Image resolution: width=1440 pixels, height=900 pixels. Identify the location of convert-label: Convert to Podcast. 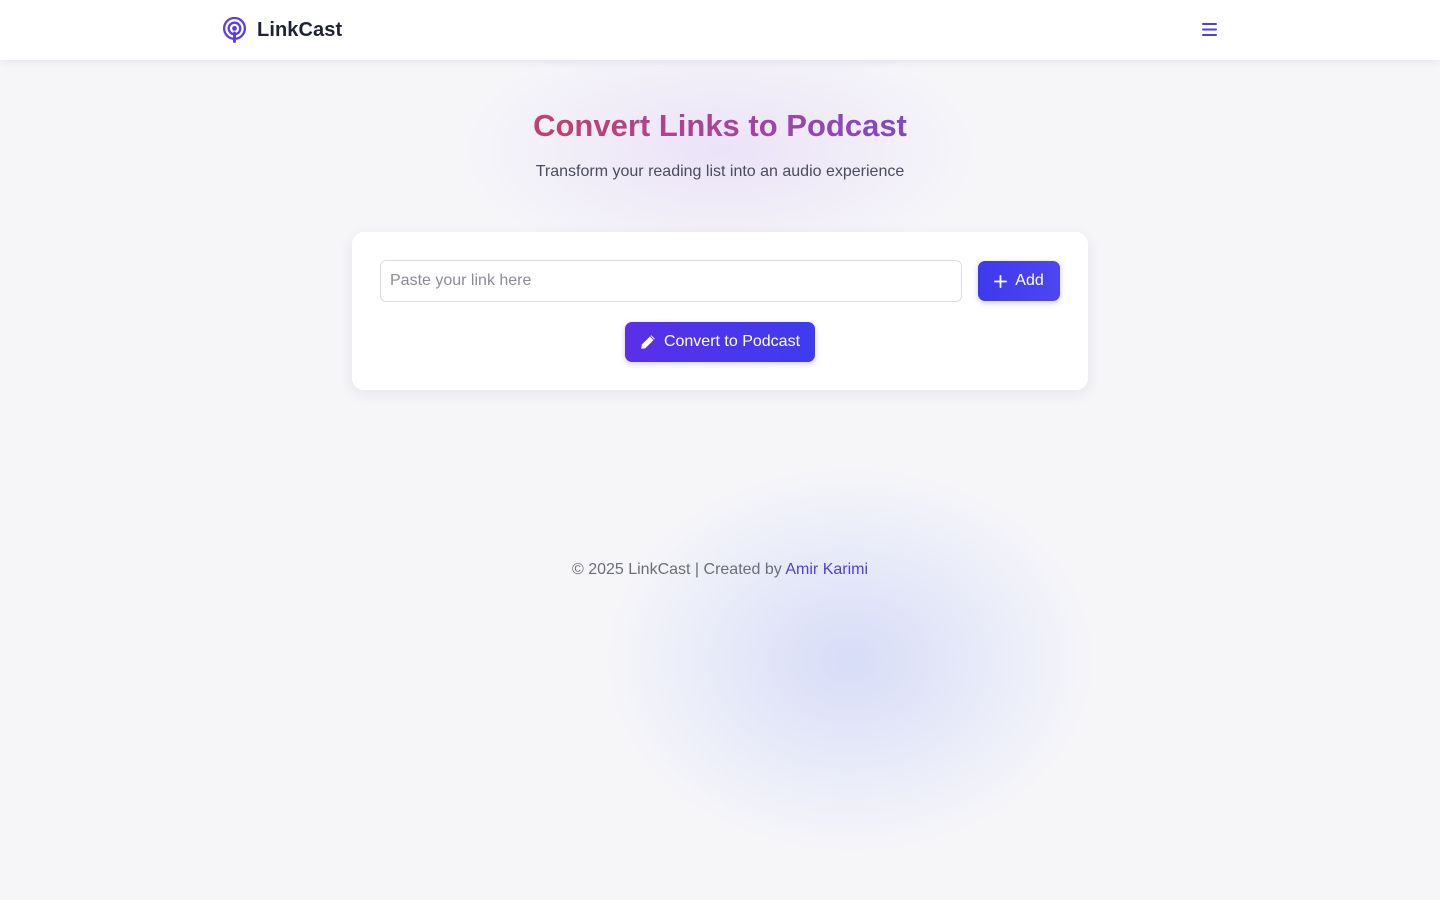
(732, 341).